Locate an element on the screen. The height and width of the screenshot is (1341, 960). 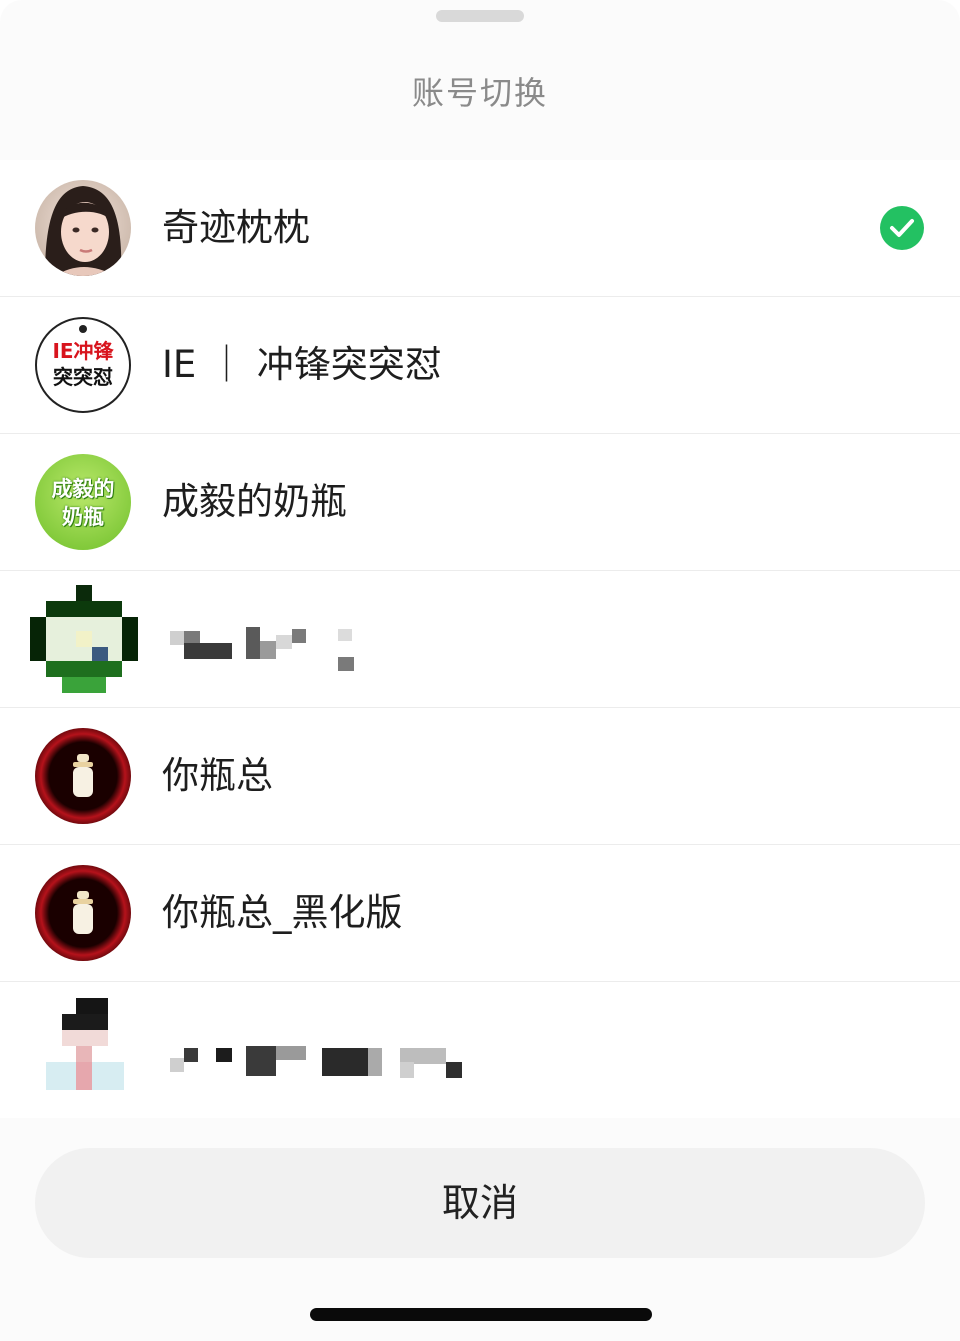
account-name: IE ｜ 冲锋突突怼 is located at coordinates (302, 364).